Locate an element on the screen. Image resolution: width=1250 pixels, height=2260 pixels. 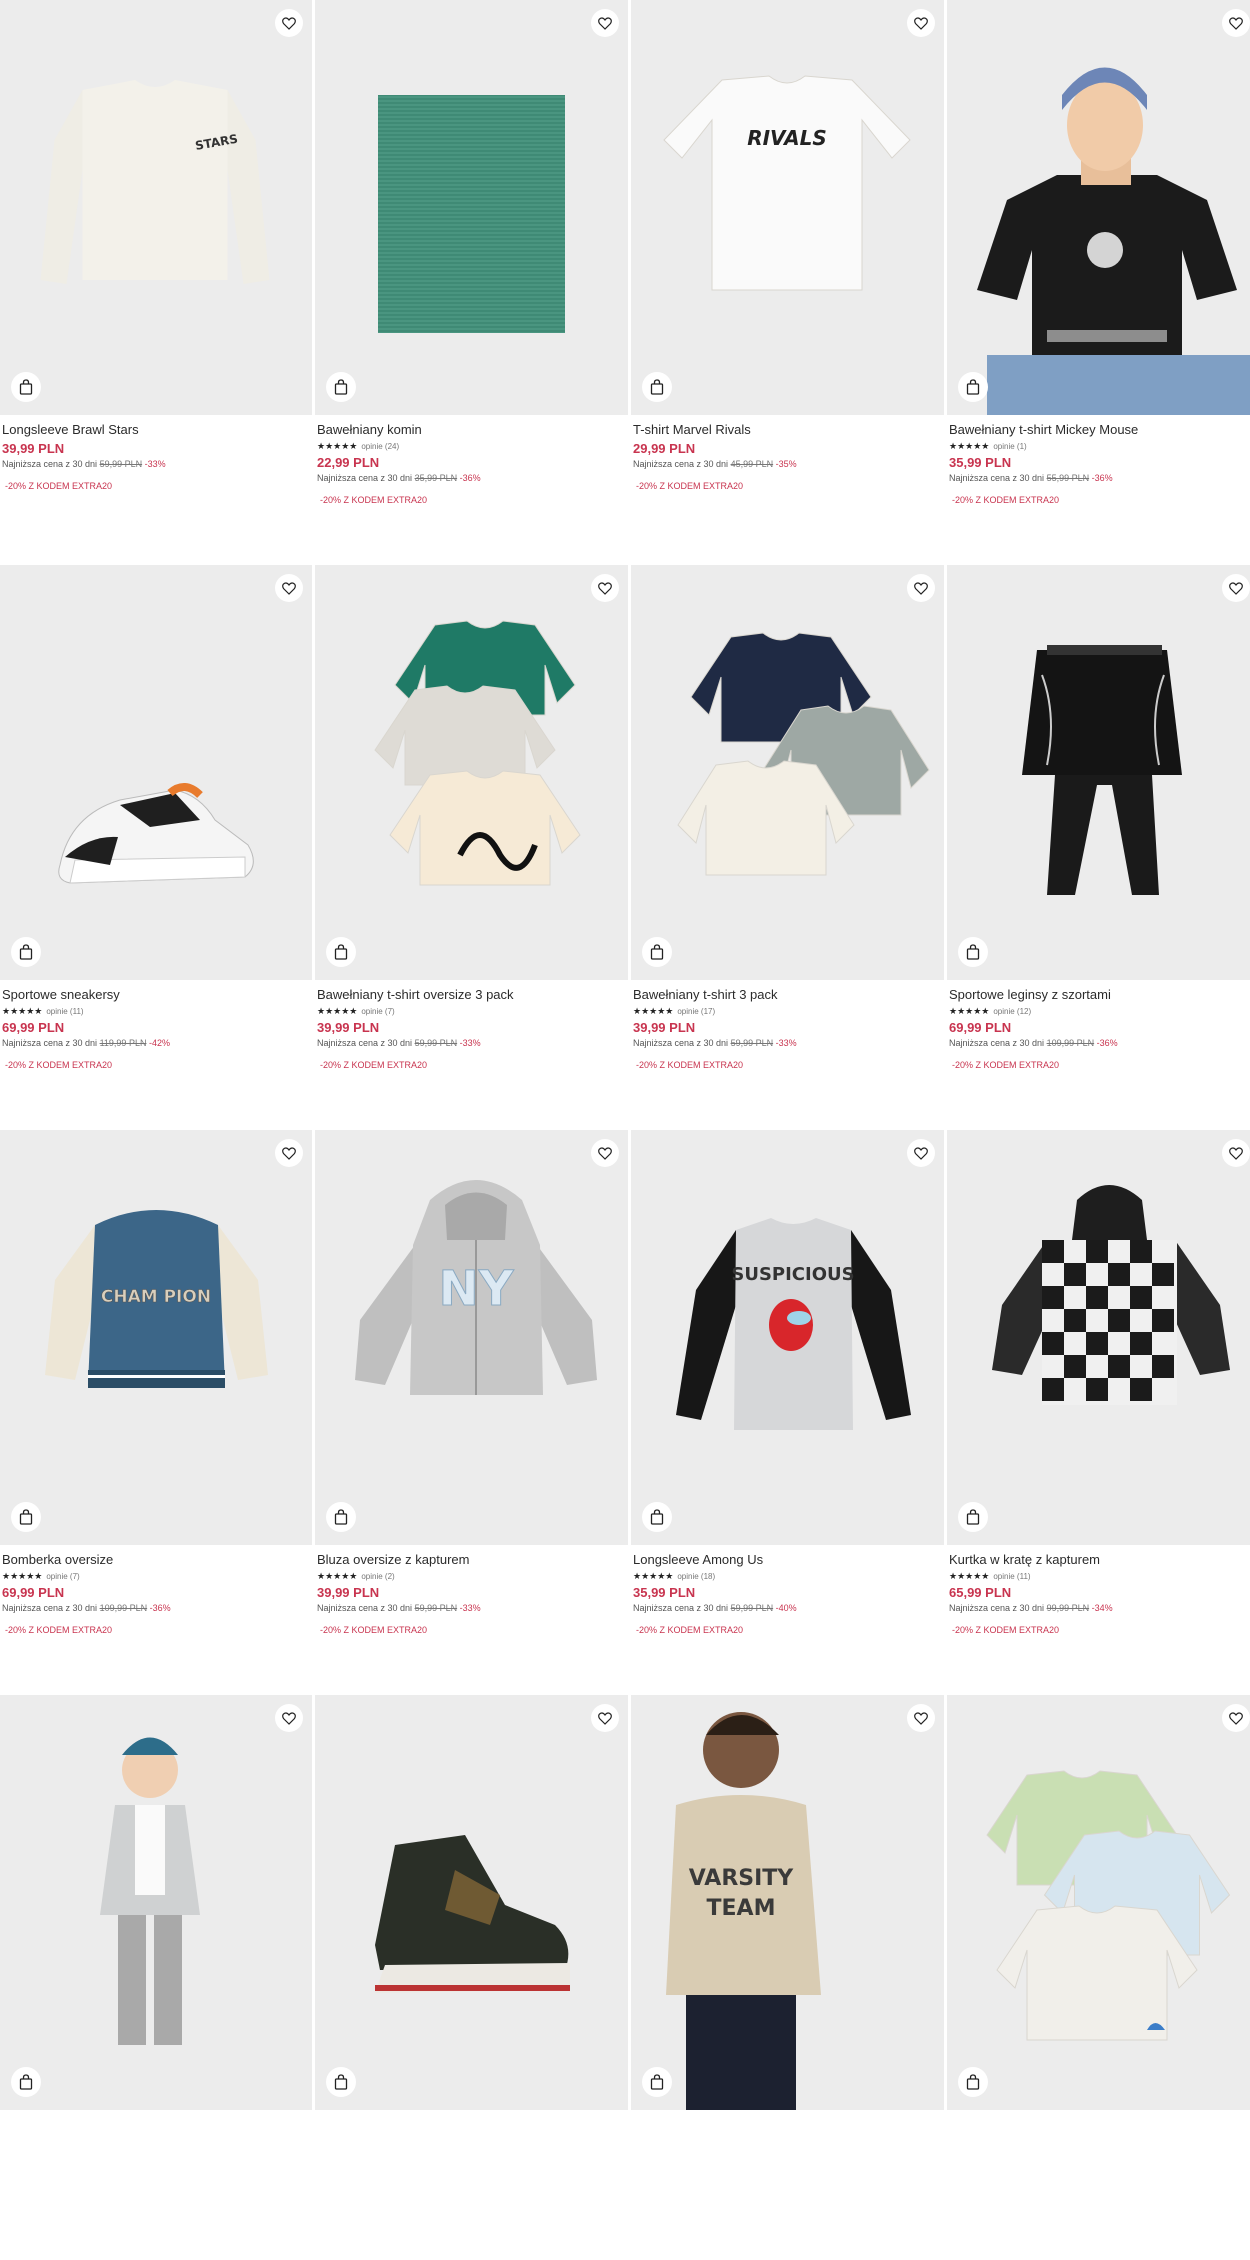
product-image: RIVALS is located at coordinates (787, 207).